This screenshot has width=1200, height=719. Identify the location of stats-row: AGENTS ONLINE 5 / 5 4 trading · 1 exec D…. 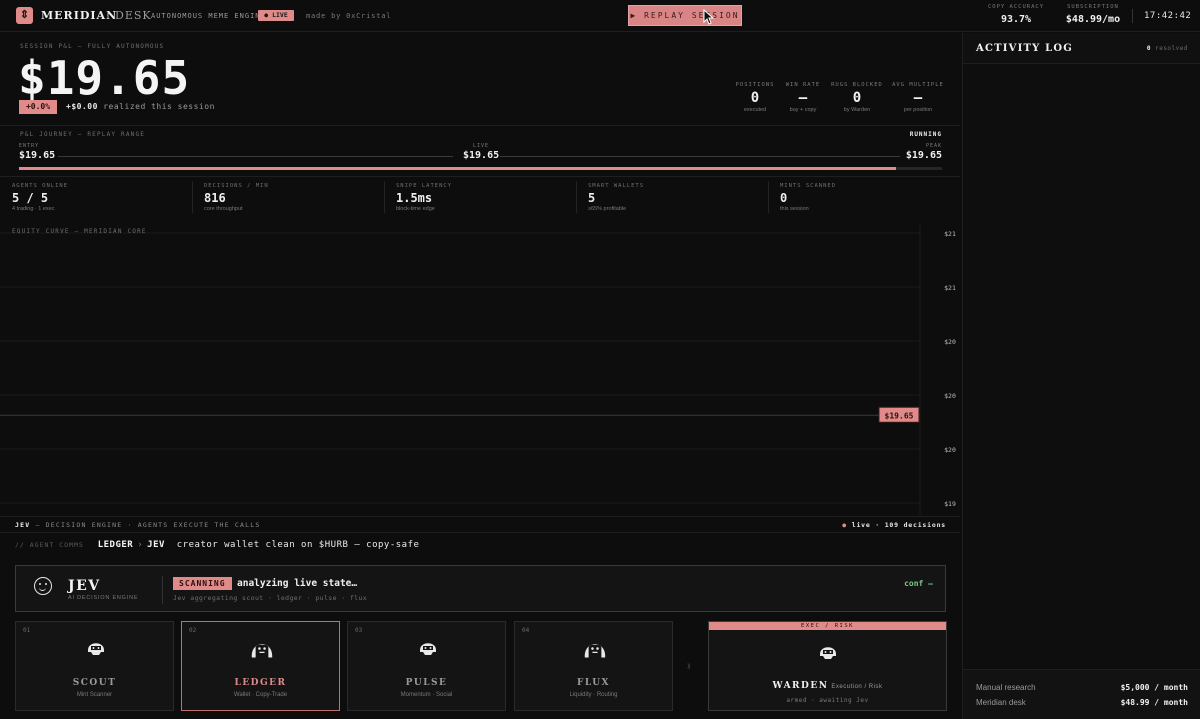
(480, 197).